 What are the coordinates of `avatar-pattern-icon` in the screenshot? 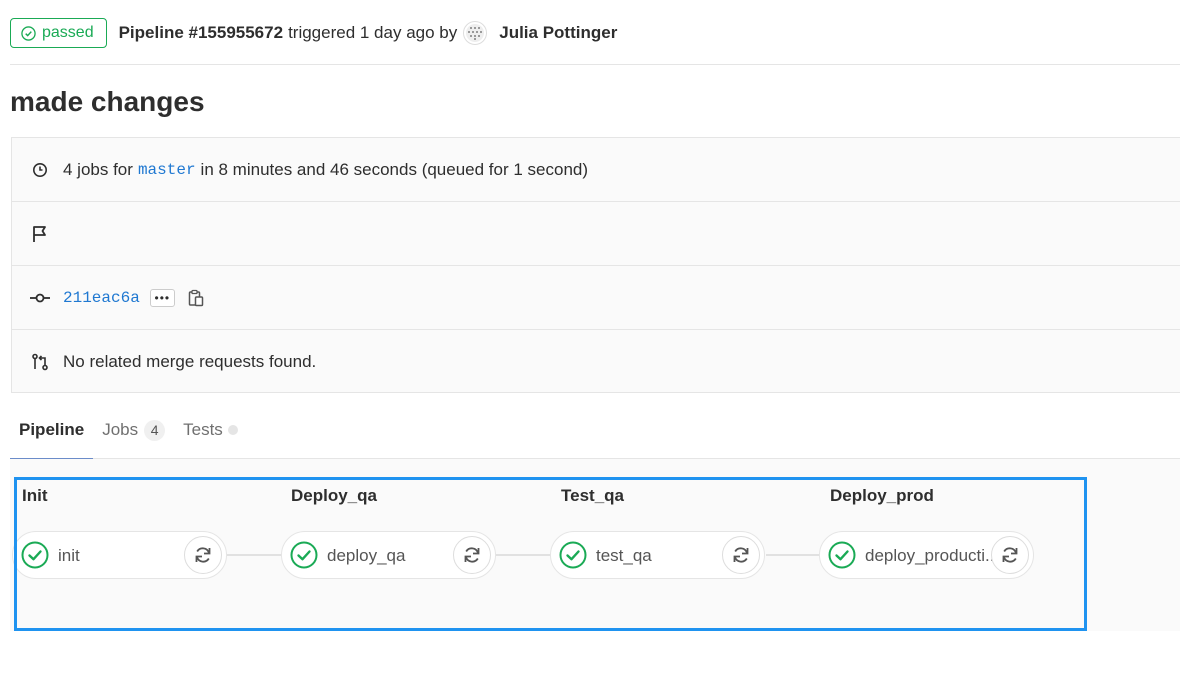 It's located at (475, 33).